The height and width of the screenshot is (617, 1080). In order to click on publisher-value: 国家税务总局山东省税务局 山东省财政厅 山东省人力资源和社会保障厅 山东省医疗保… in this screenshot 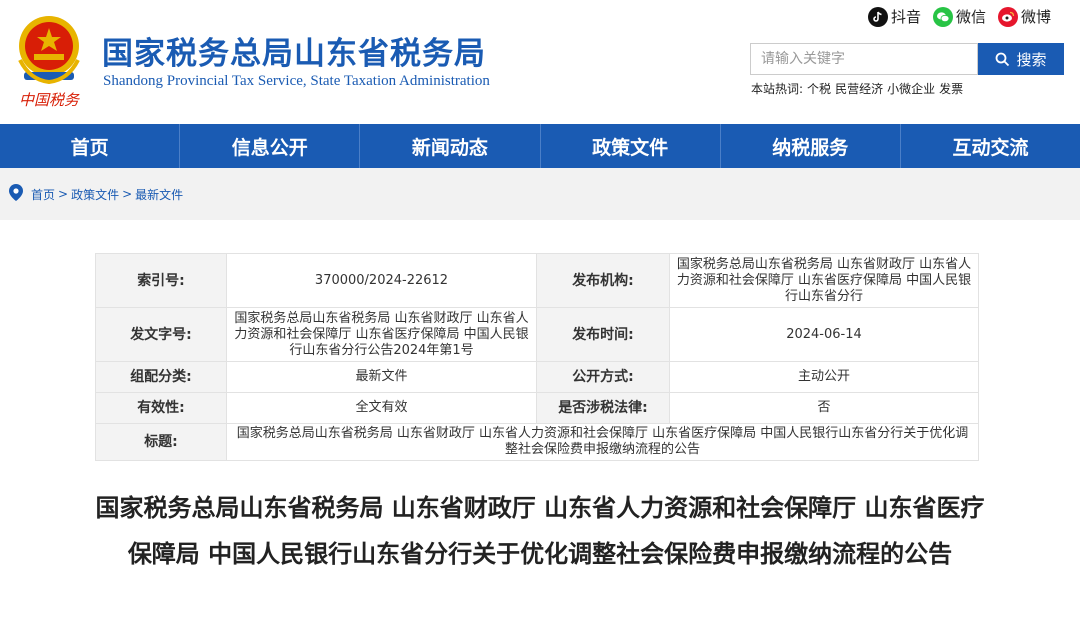, I will do `click(824, 280)`.